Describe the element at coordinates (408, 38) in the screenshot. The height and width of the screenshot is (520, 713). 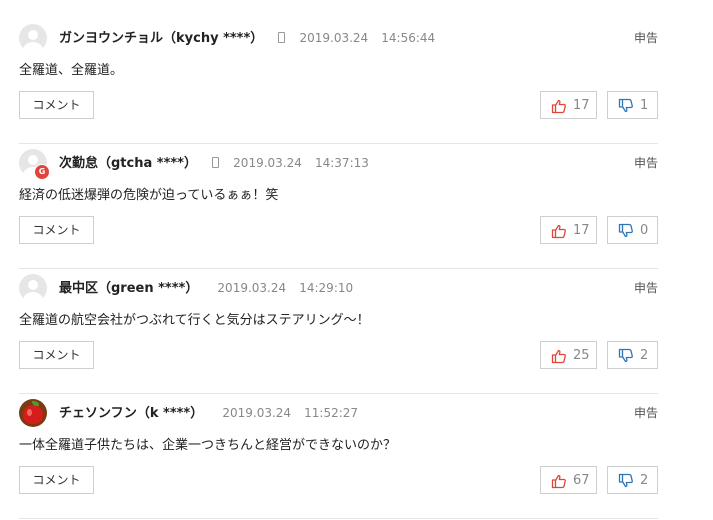
I see `comment-time: 14:56:44` at that location.